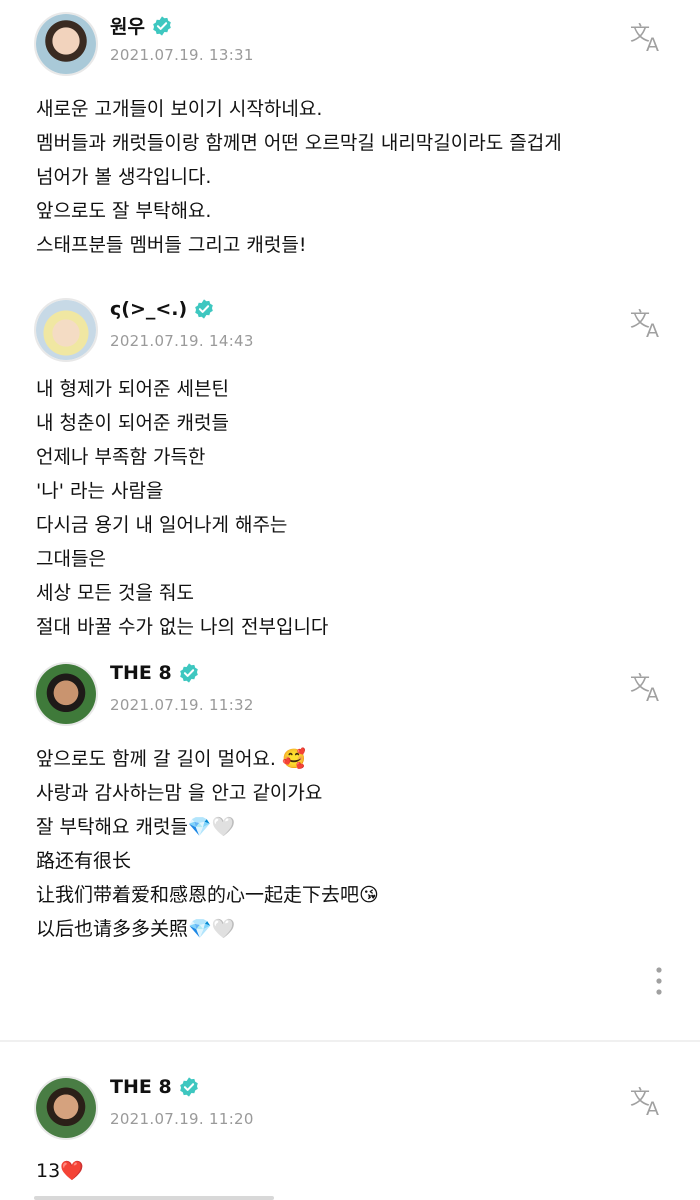 This screenshot has height=1200, width=700. I want to click on post-body: 13❤️, so click(60, 1171).